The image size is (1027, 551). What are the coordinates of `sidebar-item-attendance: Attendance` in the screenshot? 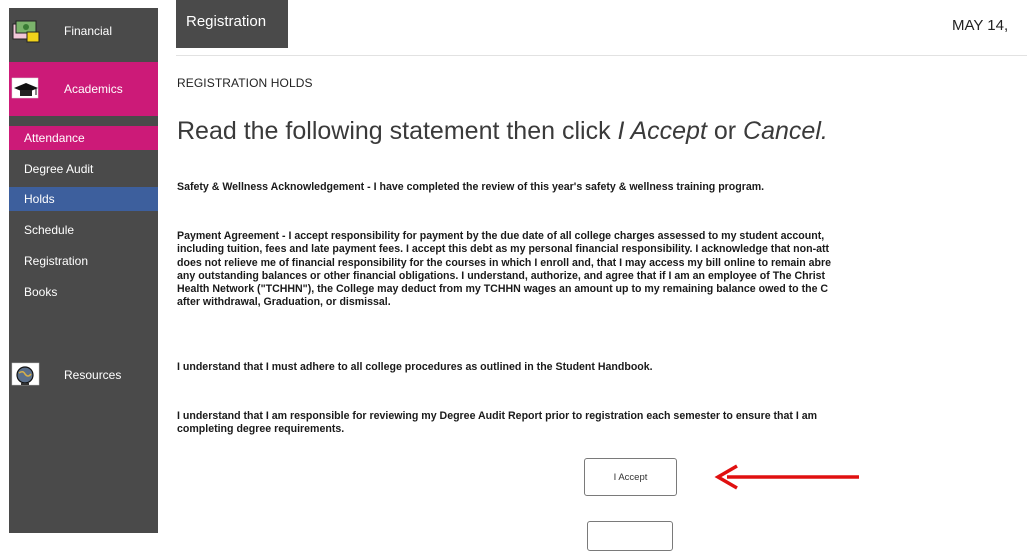 It's located at (83, 138).